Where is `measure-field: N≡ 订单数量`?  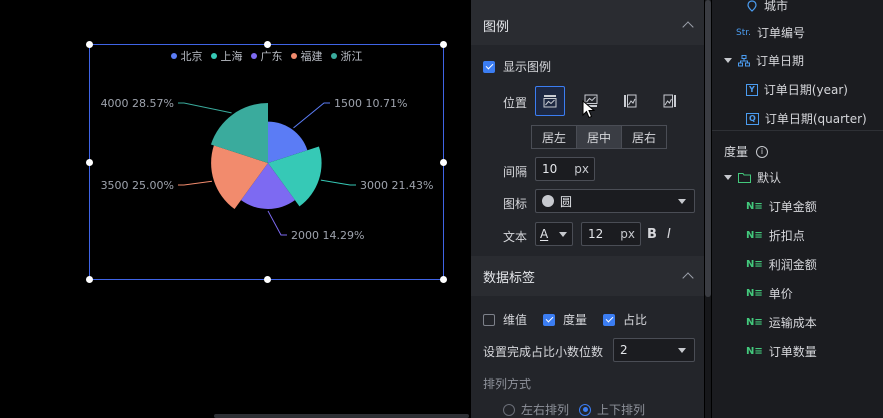
measure-field: N≡ 订单数量 is located at coordinates (781, 351).